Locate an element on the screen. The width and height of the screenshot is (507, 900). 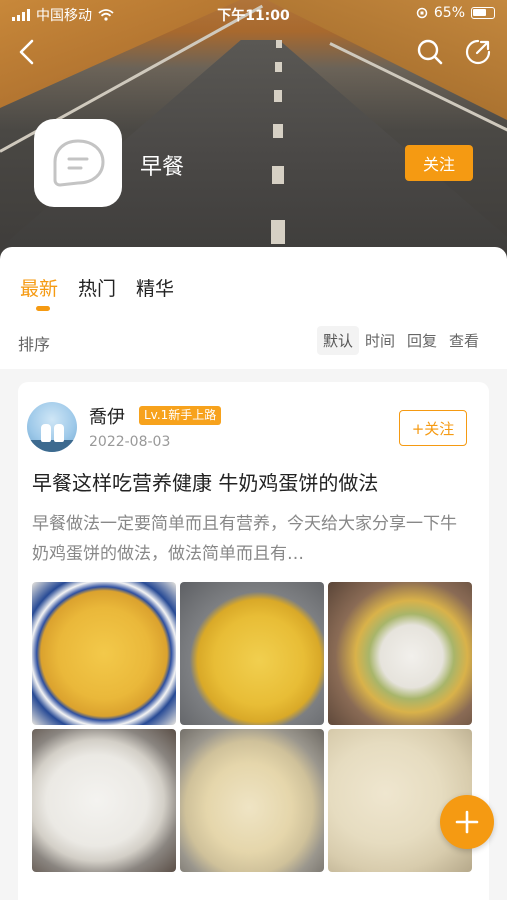
share-button is located at coordinates (478, 52).